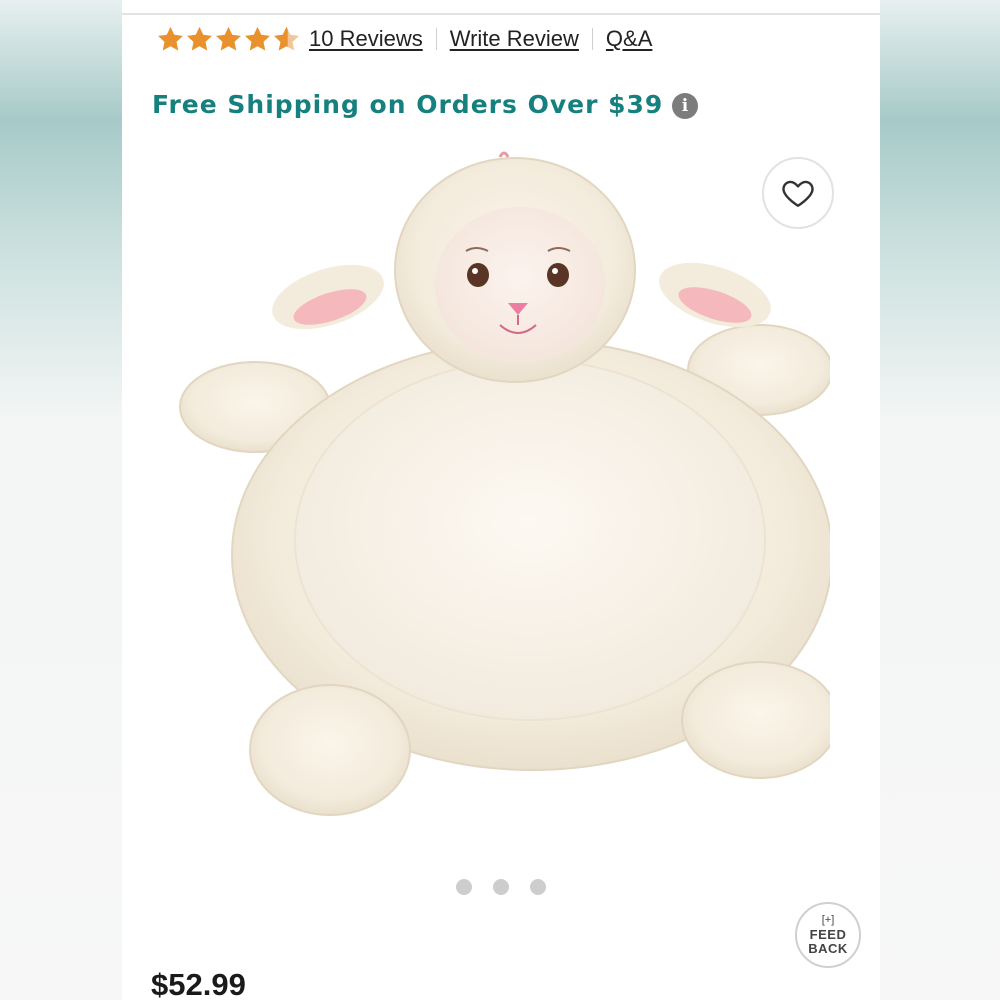  What do you see at coordinates (286, 39) in the screenshot?
I see `half-star-icon` at bounding box center [286, 39].